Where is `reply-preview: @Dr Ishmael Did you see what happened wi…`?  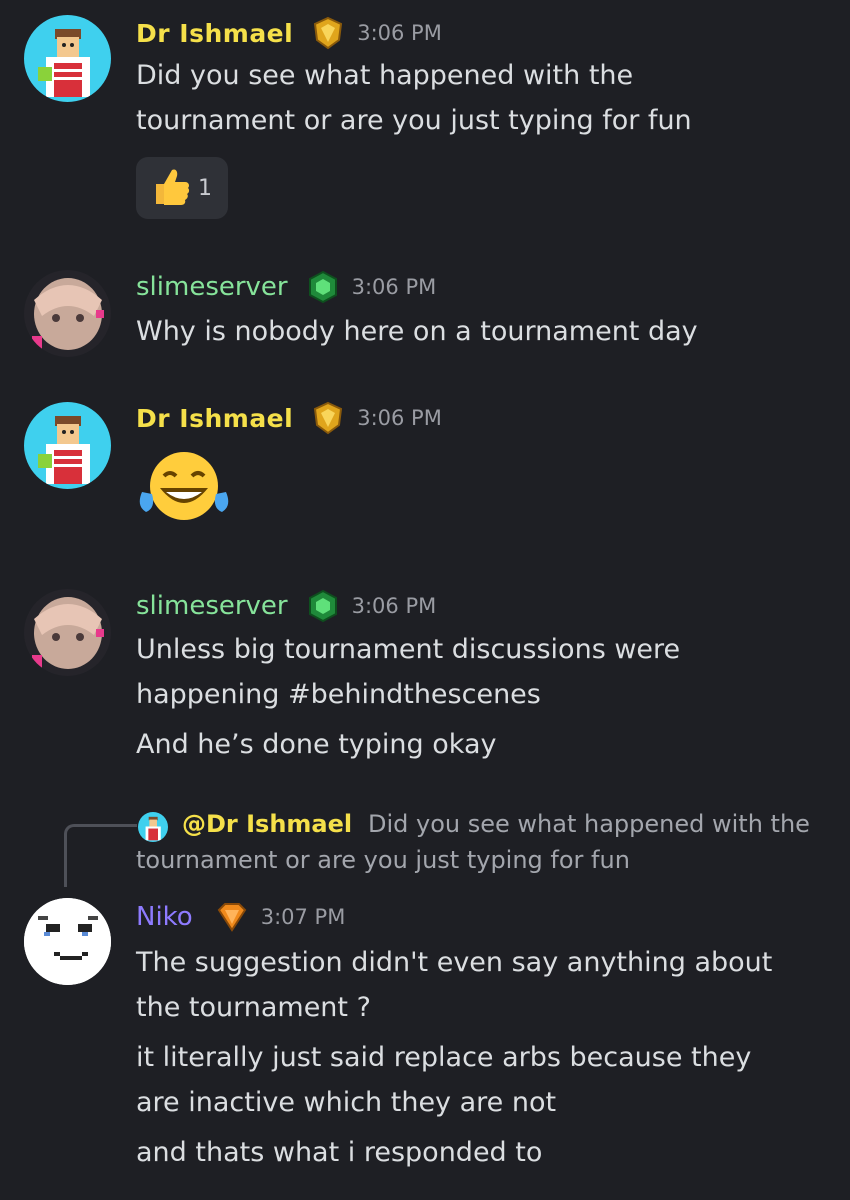 reply-preview: @Dr Ishmael Did you see what happened wi… is located at coordinates (425, 845).